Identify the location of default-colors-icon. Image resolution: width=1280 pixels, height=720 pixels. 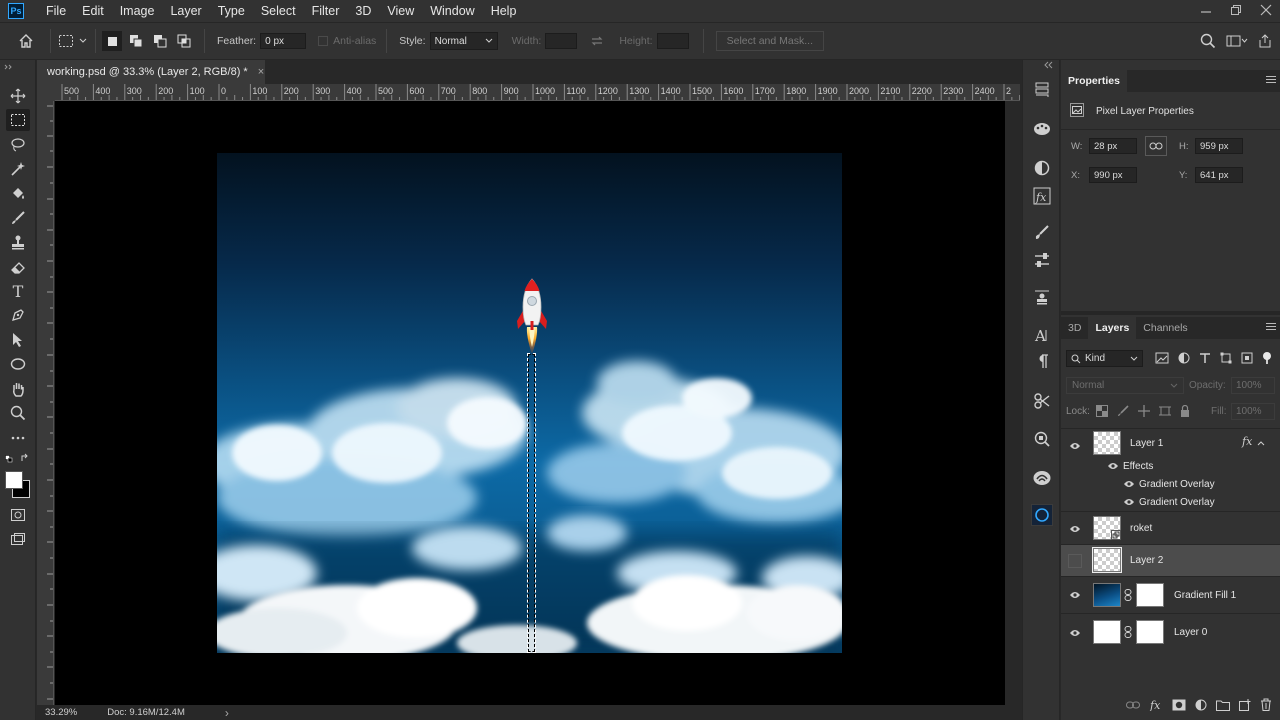
(9, 460).